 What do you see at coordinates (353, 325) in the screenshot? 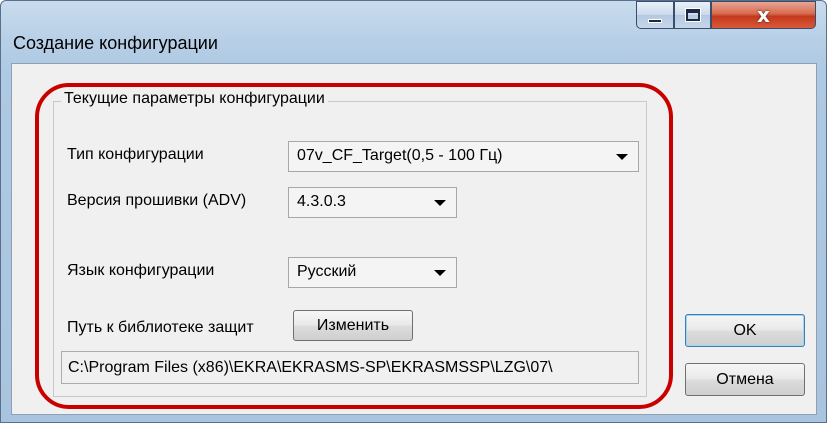
I see `change-path-button: Изменить` at bounding box center [353, 325].